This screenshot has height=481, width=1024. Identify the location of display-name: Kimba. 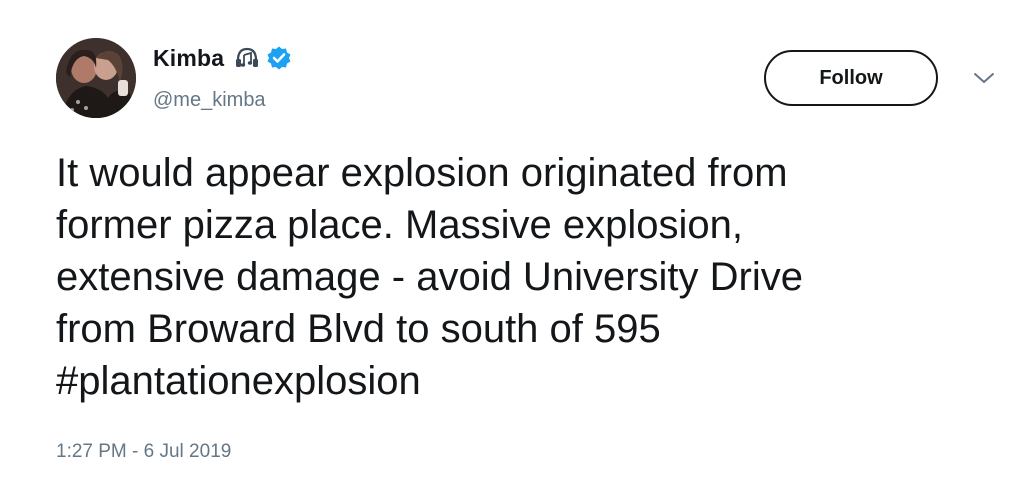
(188, 58).